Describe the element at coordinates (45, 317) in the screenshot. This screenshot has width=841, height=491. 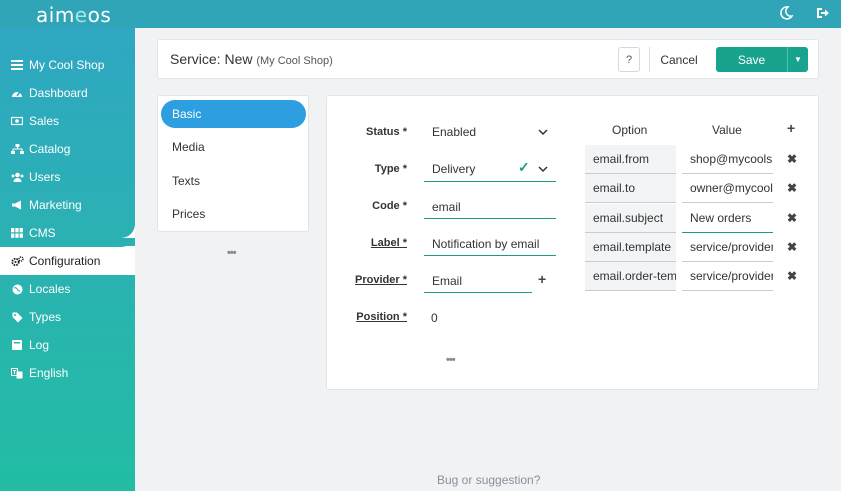
I see `sidebar-item-label: Types` at that location.